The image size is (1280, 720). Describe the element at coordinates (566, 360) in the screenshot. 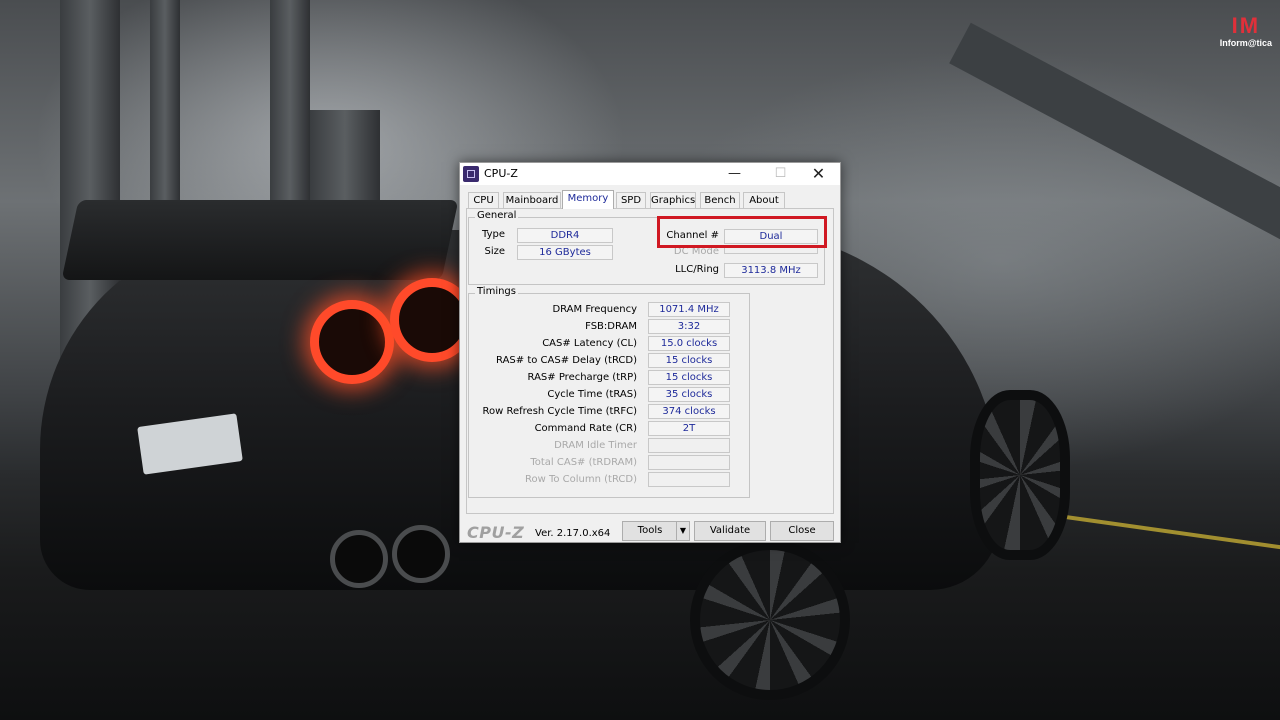

I see `timing-label: RAS# to CAS# Delay (tRCD)` at that location.